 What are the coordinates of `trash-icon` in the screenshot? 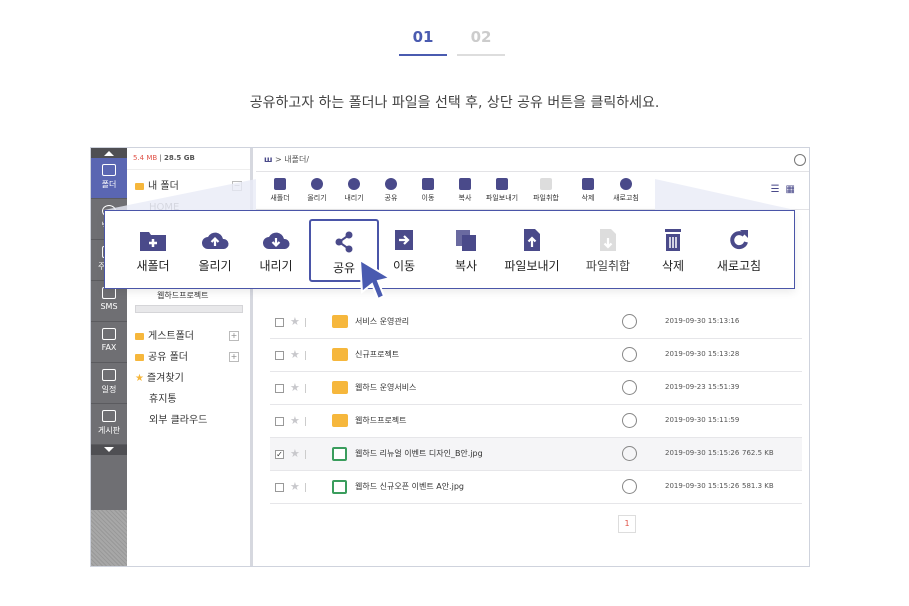 It's located at (588, 184).